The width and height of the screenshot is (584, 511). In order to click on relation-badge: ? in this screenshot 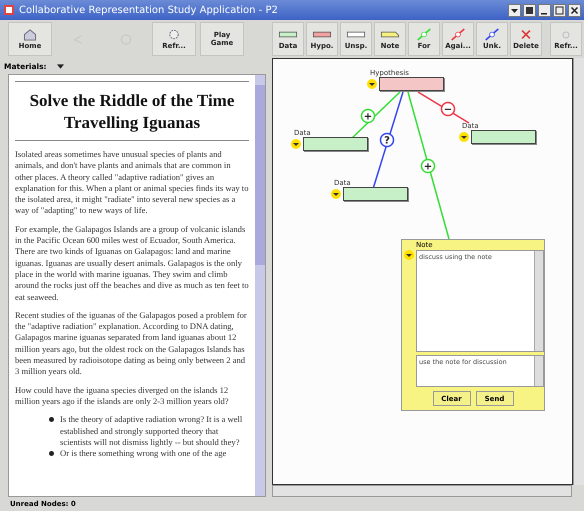, I will do `click(387, 140)`.